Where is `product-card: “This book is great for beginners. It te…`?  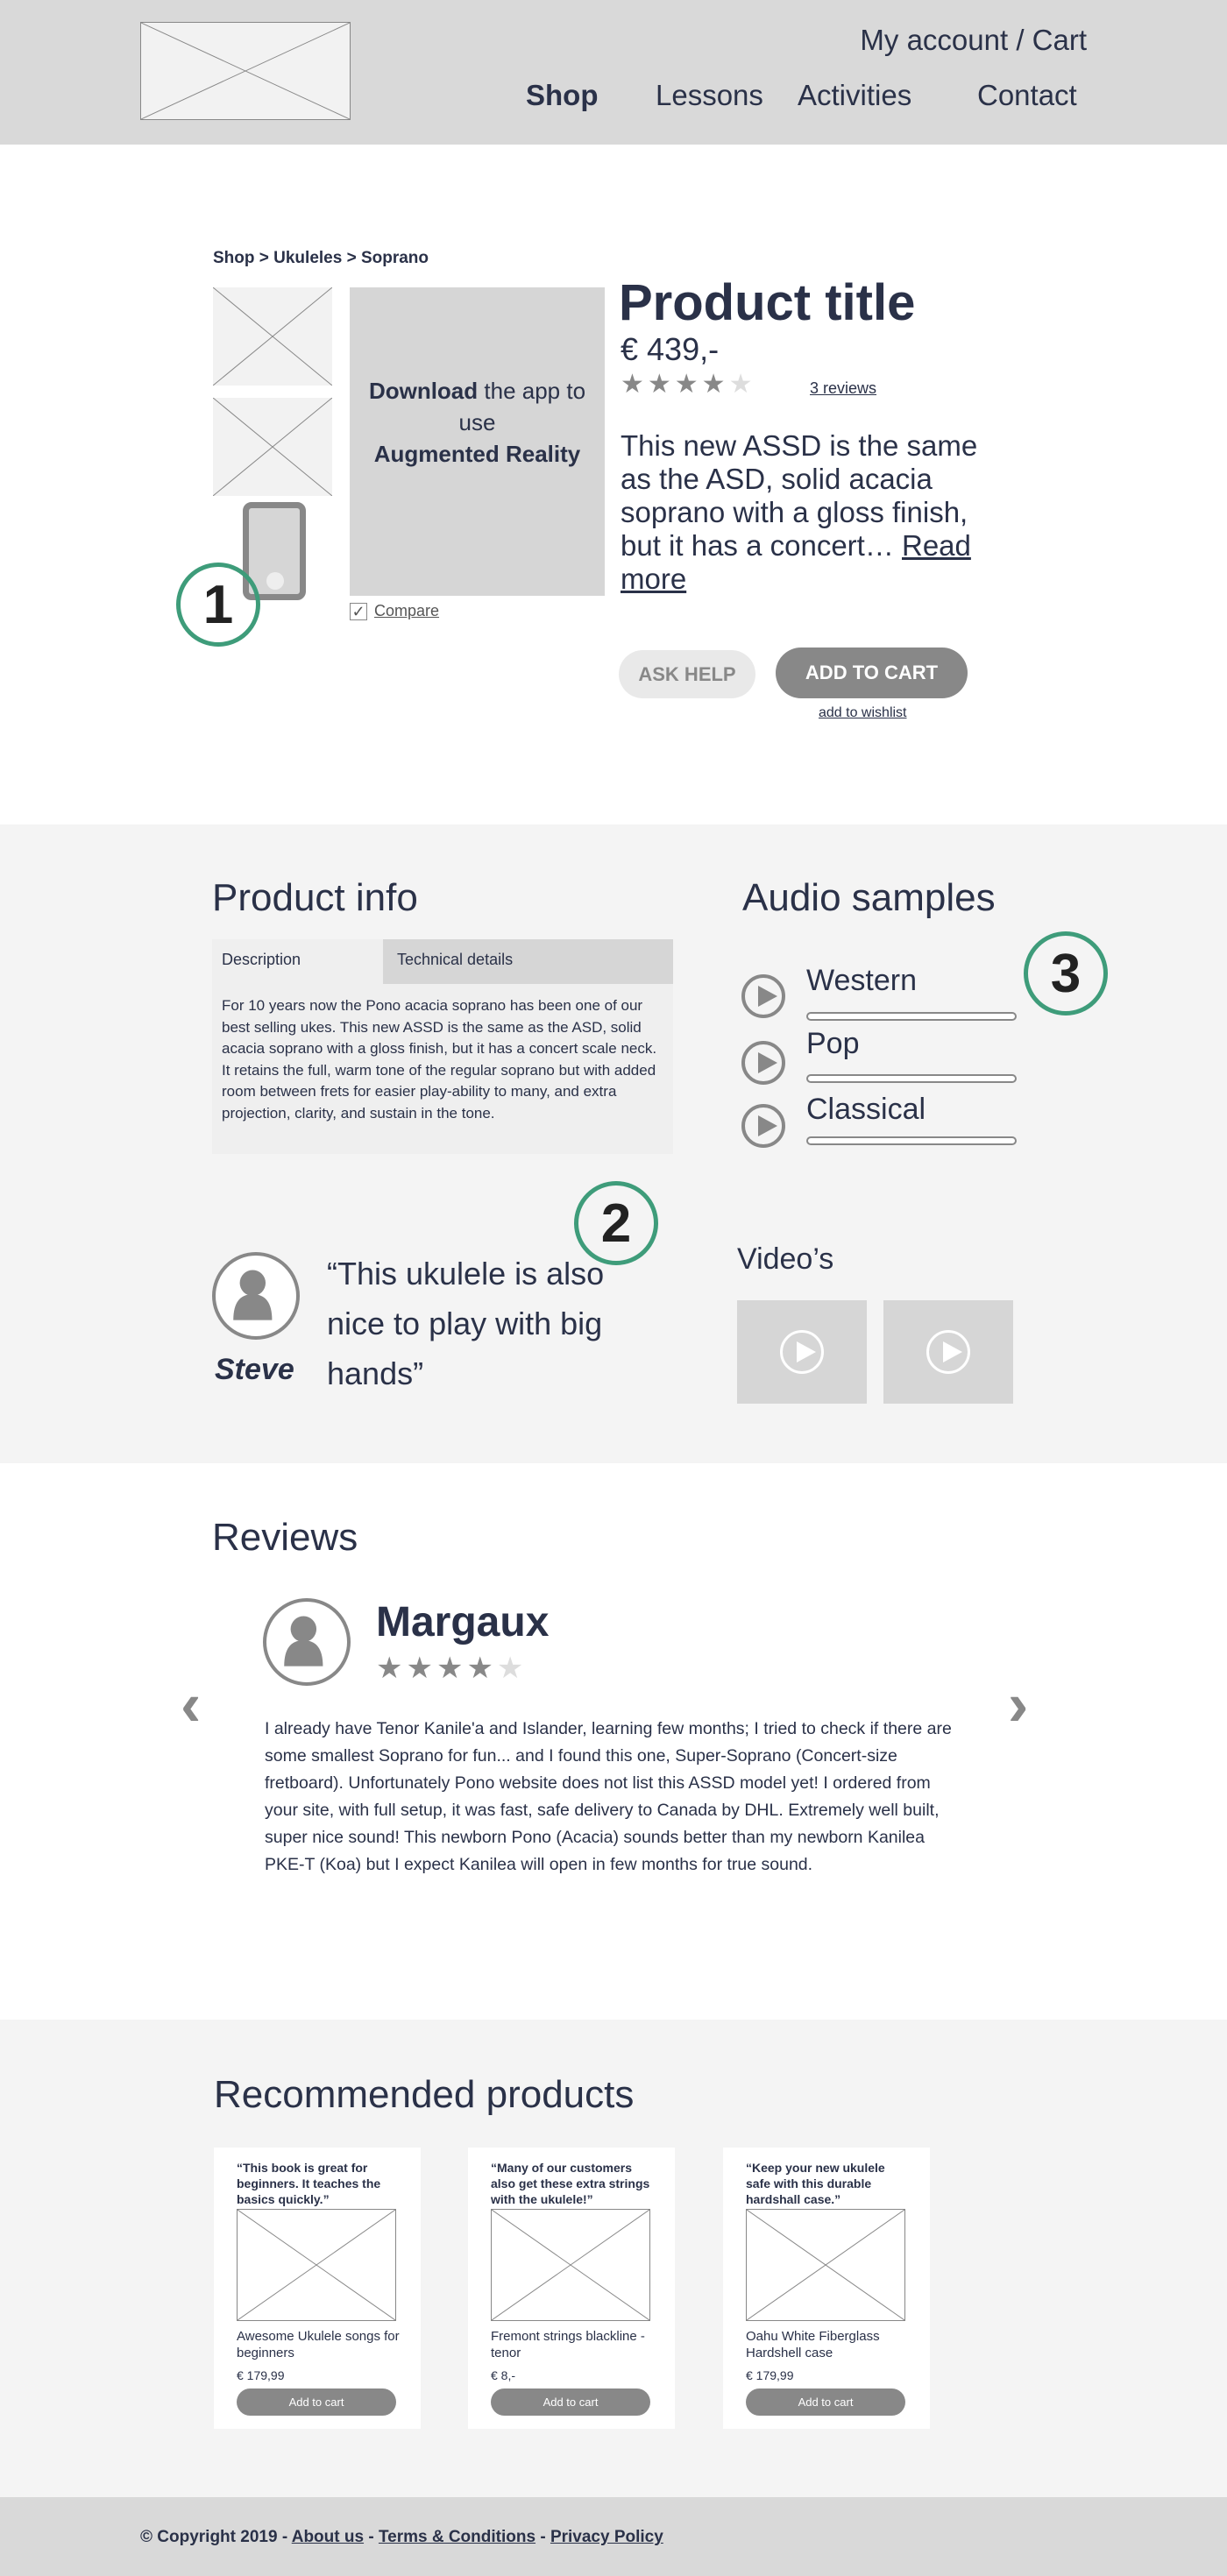 product-card: “This book is great for beginners. It te… is located at coordinates (317, 2288).